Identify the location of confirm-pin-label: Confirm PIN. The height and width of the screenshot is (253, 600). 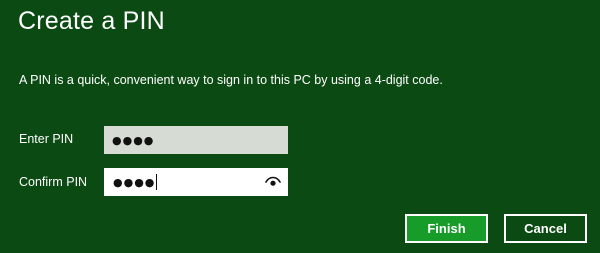
(53, 182).